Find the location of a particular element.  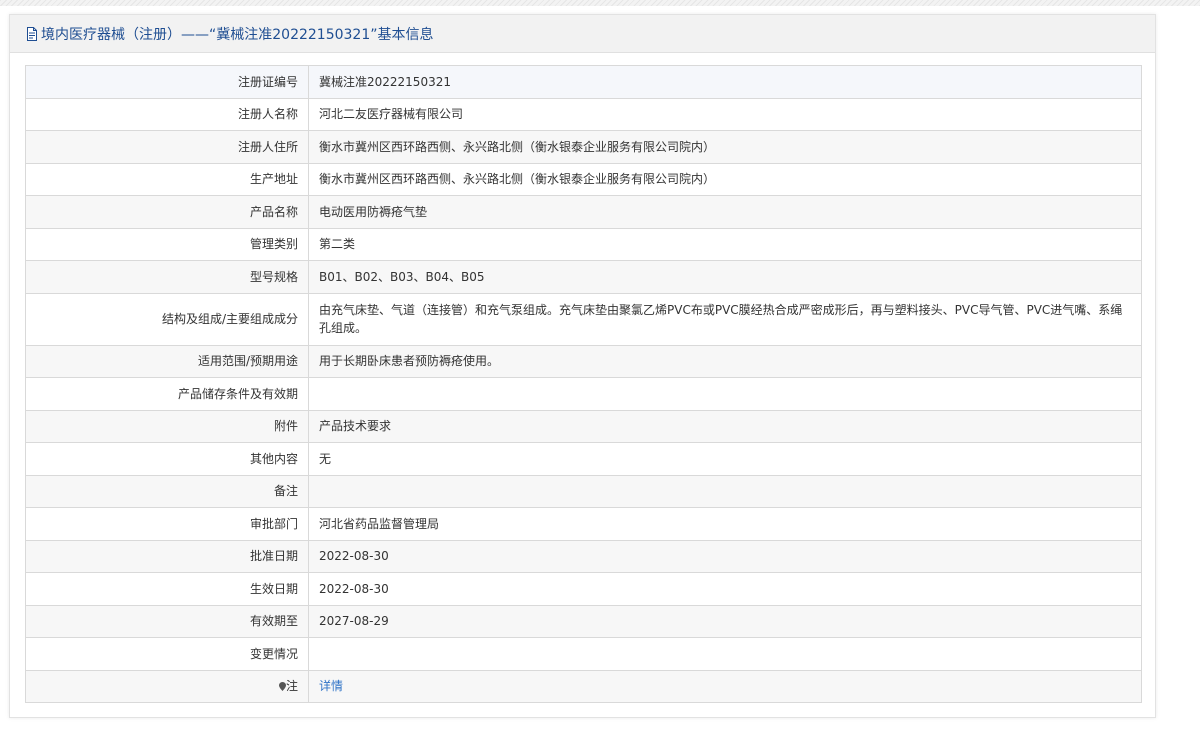

table-row-management-category: 管理类别 第二类 is located at coordinates (583, 244).